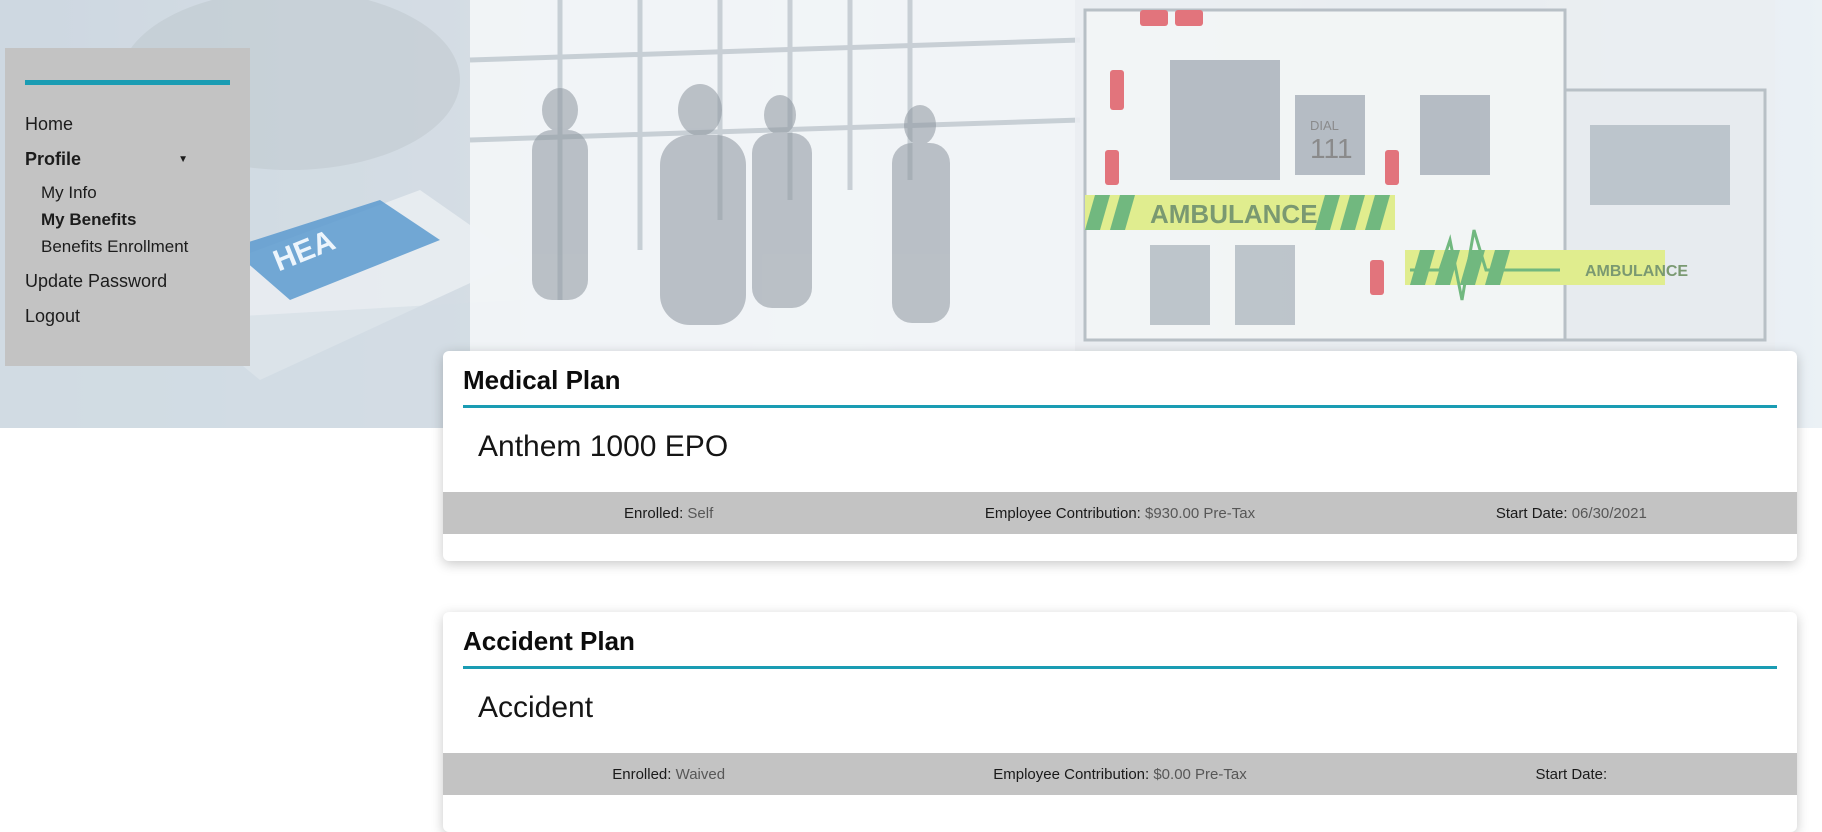 This screenshot has height=832, width=1822. I want to click on enrolled-value: Self, so click(700, 513).